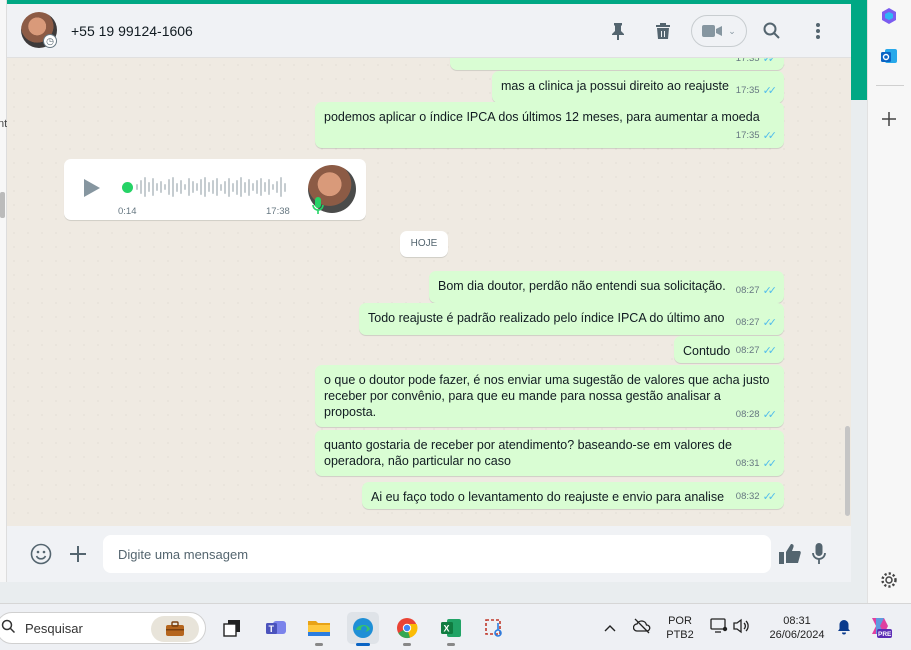 The image size is (911, 650). I want to click on excel-icon: X, so click(451, 629).